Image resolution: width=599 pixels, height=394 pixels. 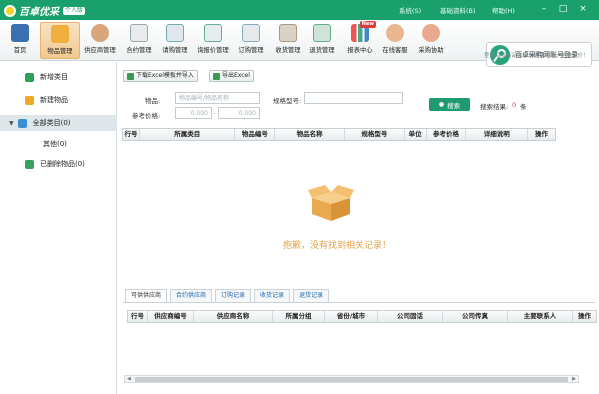 What do you see at coordinates (359, 302) in the screenshot?
I see `tab-divider` at bounding box center [359, 302].